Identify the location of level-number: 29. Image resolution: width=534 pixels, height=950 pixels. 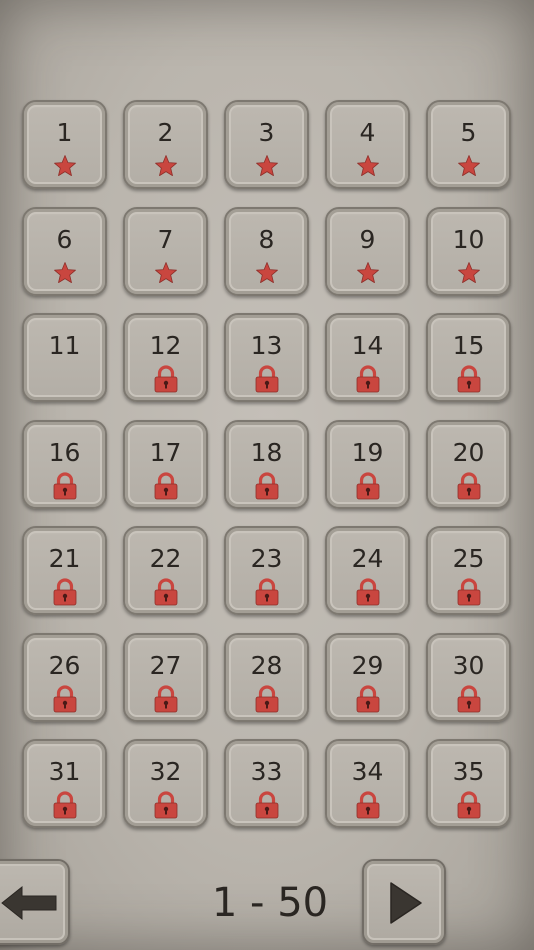
(367, 665).